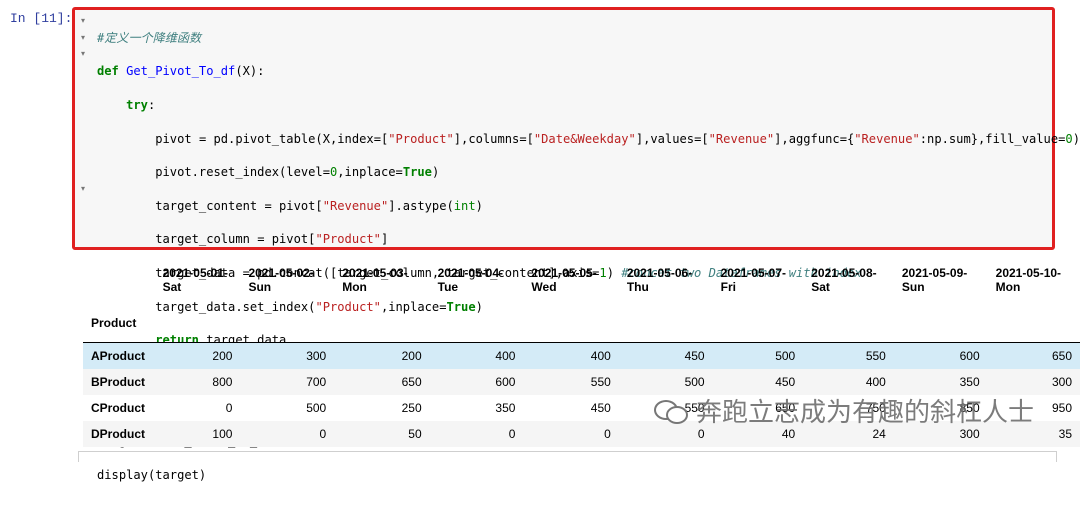  What do you see at coordinates (865, 413) in the screenshot?
I see `watermark-text: 奔跑立志成为有趣的斜杠人士` at bounding box center [865, 413].